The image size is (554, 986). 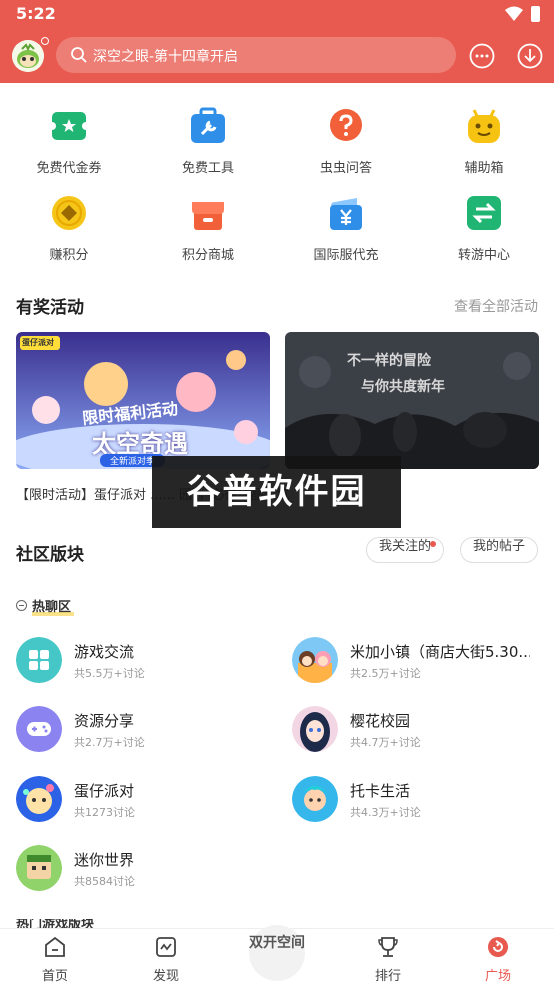 I want to click on tab-discover: 发现, so click(x=166, y=957).